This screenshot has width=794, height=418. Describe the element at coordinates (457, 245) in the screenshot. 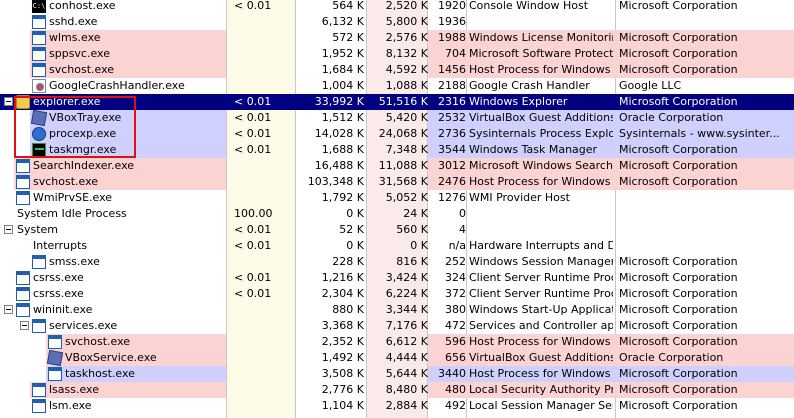

I see `process-pid: n/a` at that location.